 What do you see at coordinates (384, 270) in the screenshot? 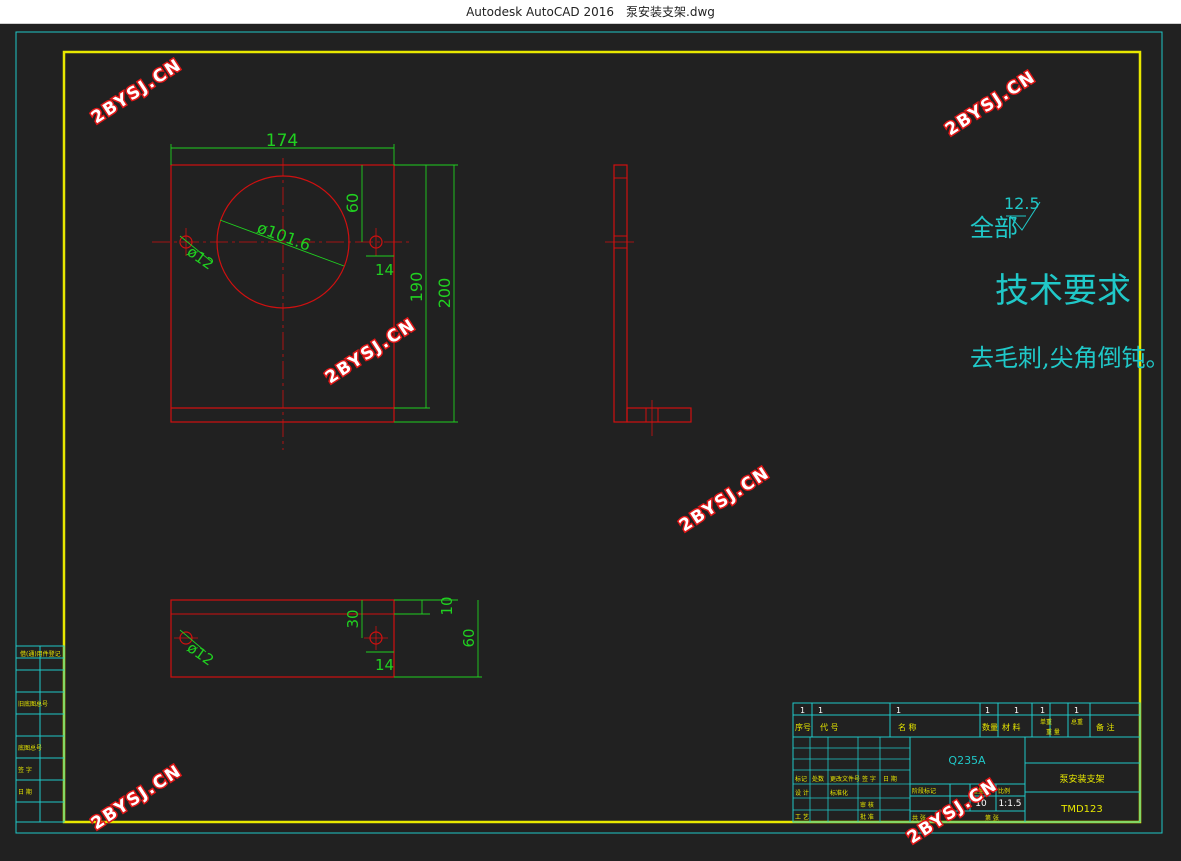
I see `dim-14-text: 14` at bounding box center [384, 270].